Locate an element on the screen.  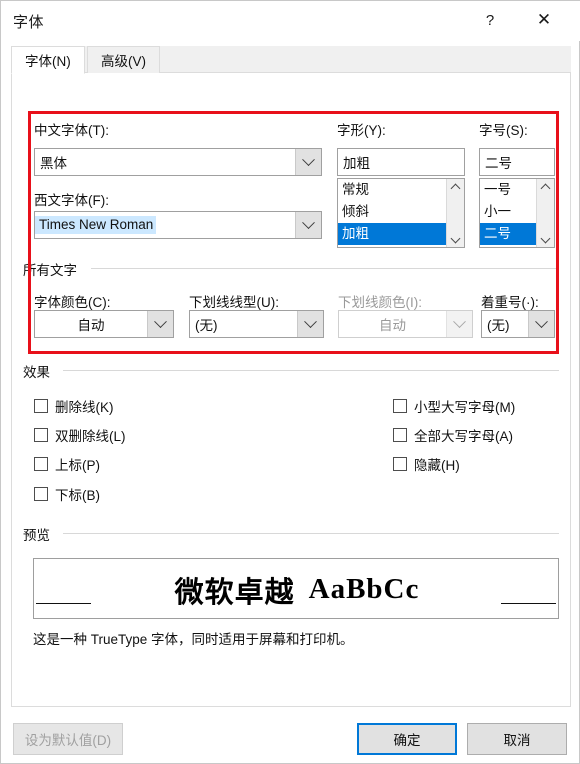
font-style-scrollbar is located at coordinates (455, 213).